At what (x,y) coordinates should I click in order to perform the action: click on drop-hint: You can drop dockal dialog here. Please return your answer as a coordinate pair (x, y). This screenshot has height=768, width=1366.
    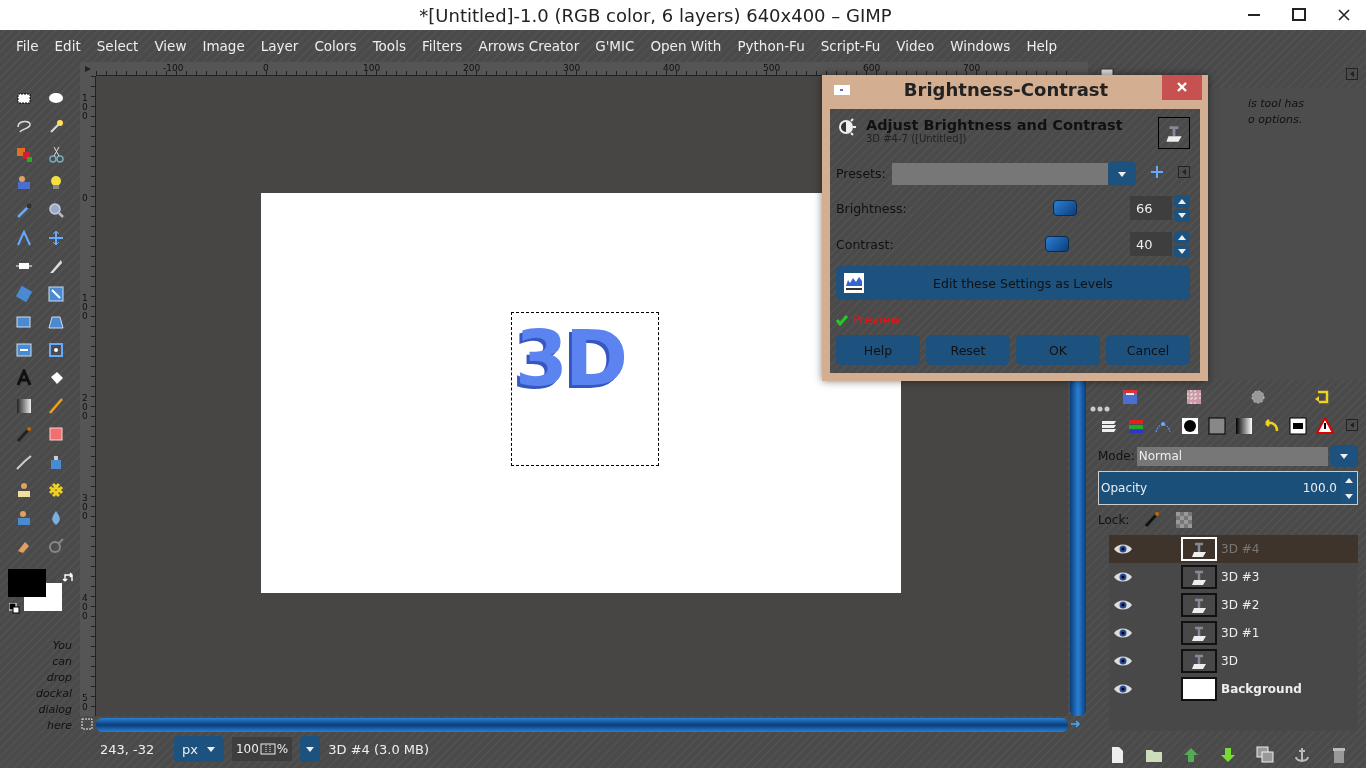
    Looking at the image, I should click on (54, 686).